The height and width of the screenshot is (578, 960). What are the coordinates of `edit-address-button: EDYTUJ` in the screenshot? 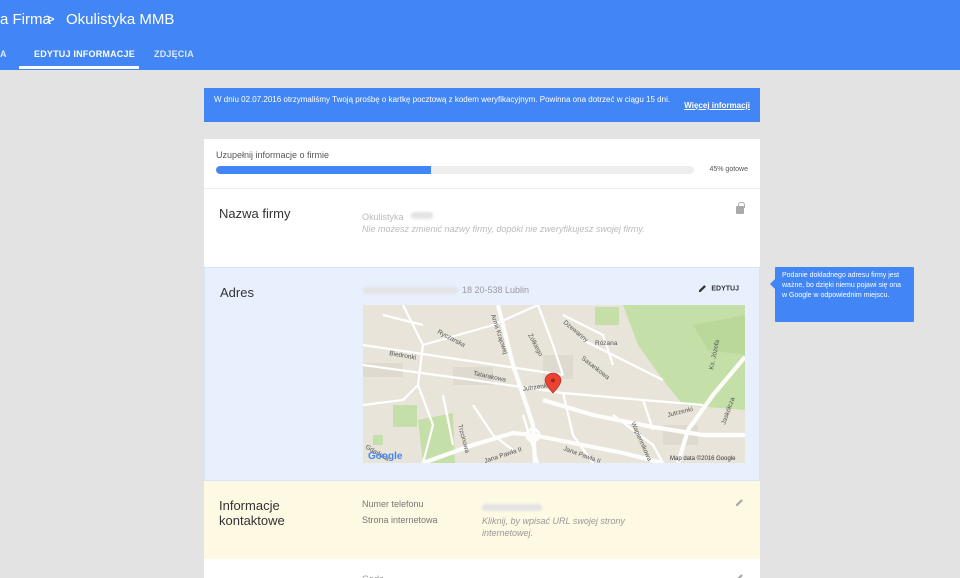 It's located at (718, 288).